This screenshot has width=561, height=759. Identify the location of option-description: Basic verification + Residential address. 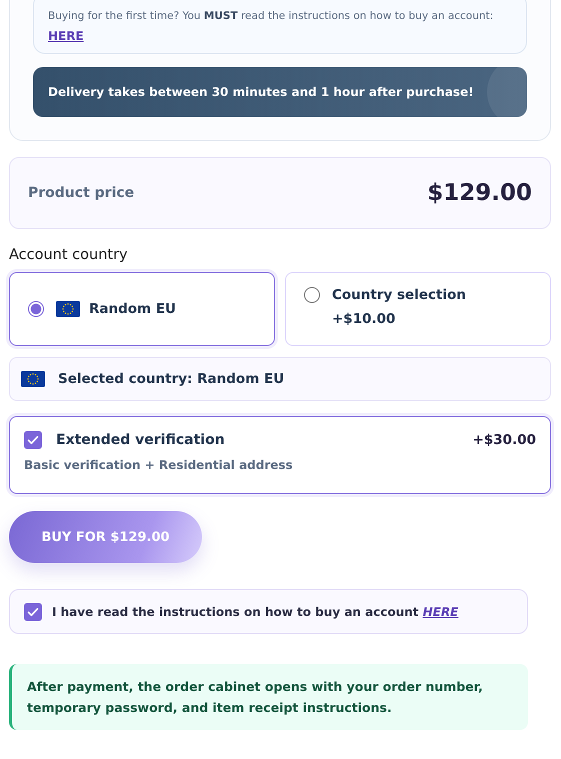
(159, 465).